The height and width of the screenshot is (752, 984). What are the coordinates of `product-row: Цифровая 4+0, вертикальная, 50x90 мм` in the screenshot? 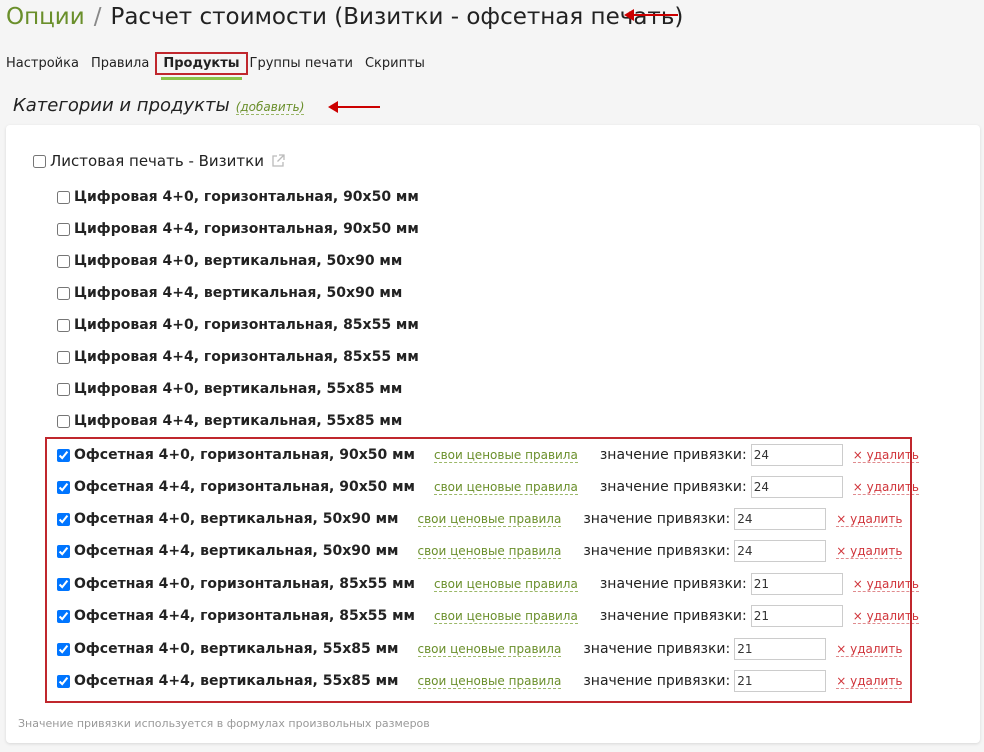 It's located at (229, 261).